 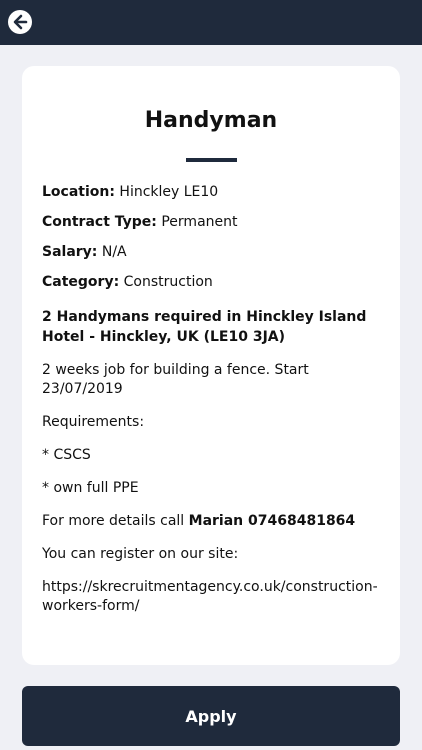 I want to click on category-row: Category: Construction, so click(x=211, y=282).